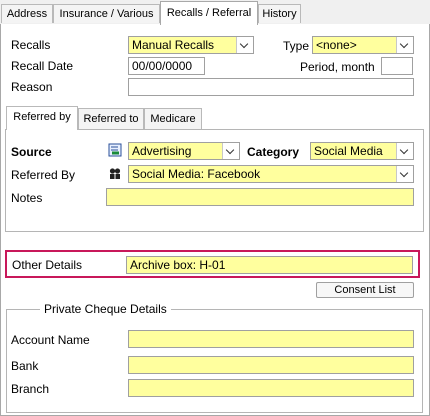  I want to click on reason-field, so click(271, 87).